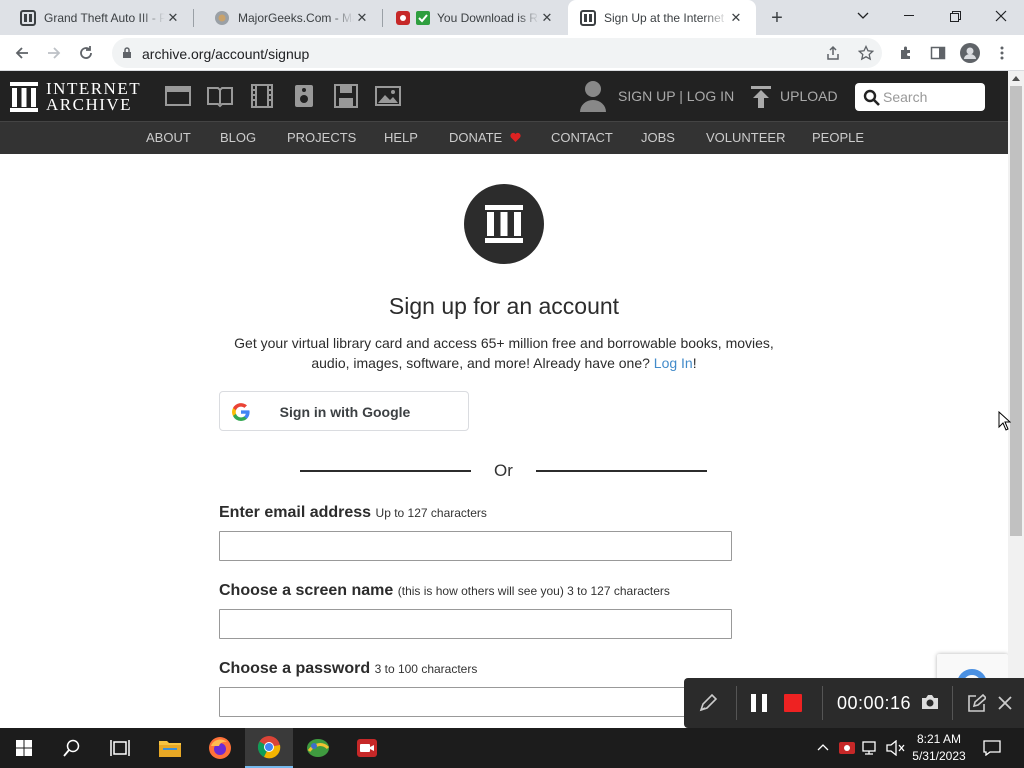 The image size is (1024, 768). I want to click on or-separator: Or, so click(503, 470).